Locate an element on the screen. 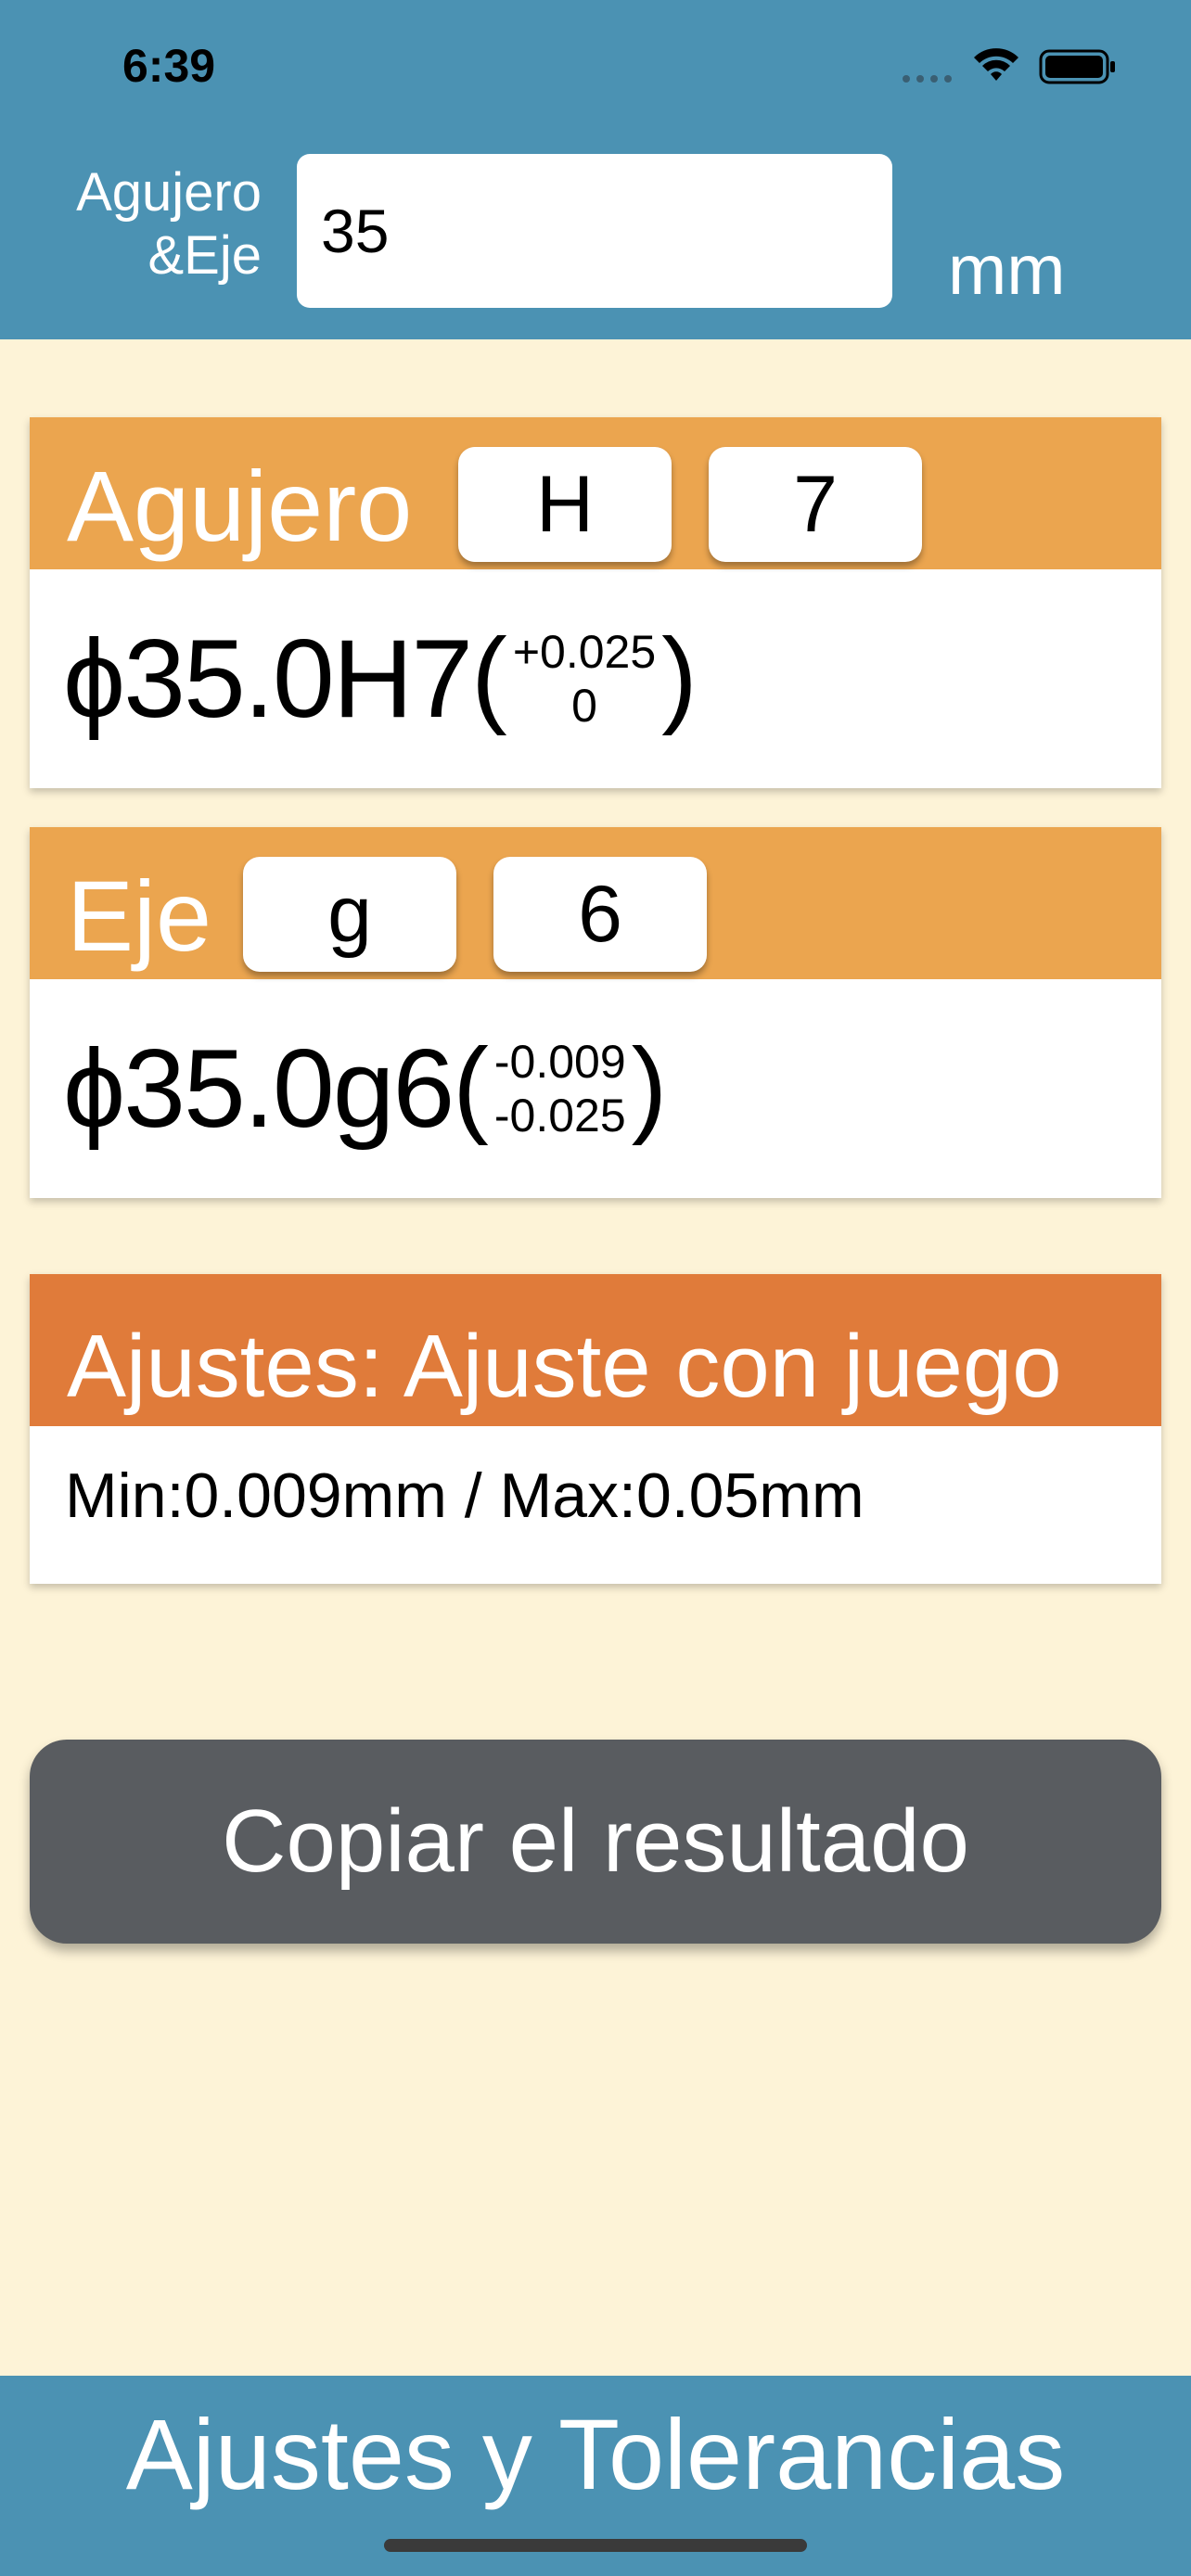 This screenshot has width=1191, height=2576. dimension-label-line2: &Eje is located at coordinates (204, 256).